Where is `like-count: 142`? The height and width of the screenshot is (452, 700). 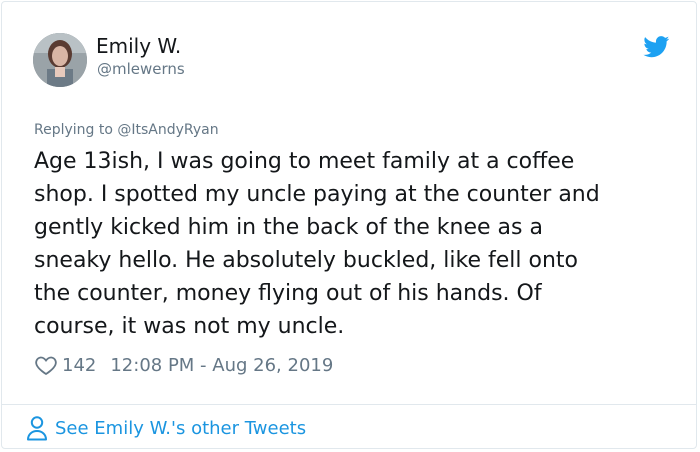 like-count: 142 is located at coordinates (79, 365).